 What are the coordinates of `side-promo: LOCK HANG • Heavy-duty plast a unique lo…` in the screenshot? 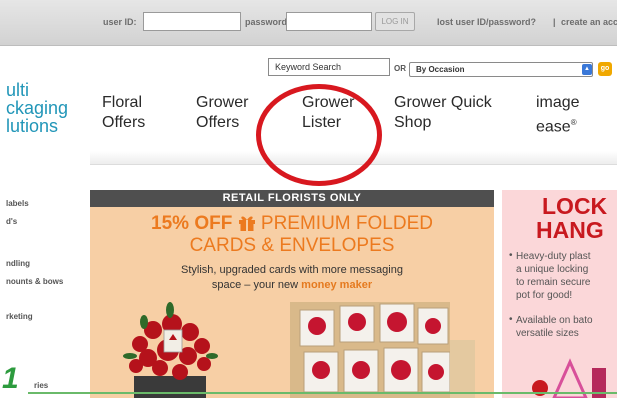 It's located at (559, 294).